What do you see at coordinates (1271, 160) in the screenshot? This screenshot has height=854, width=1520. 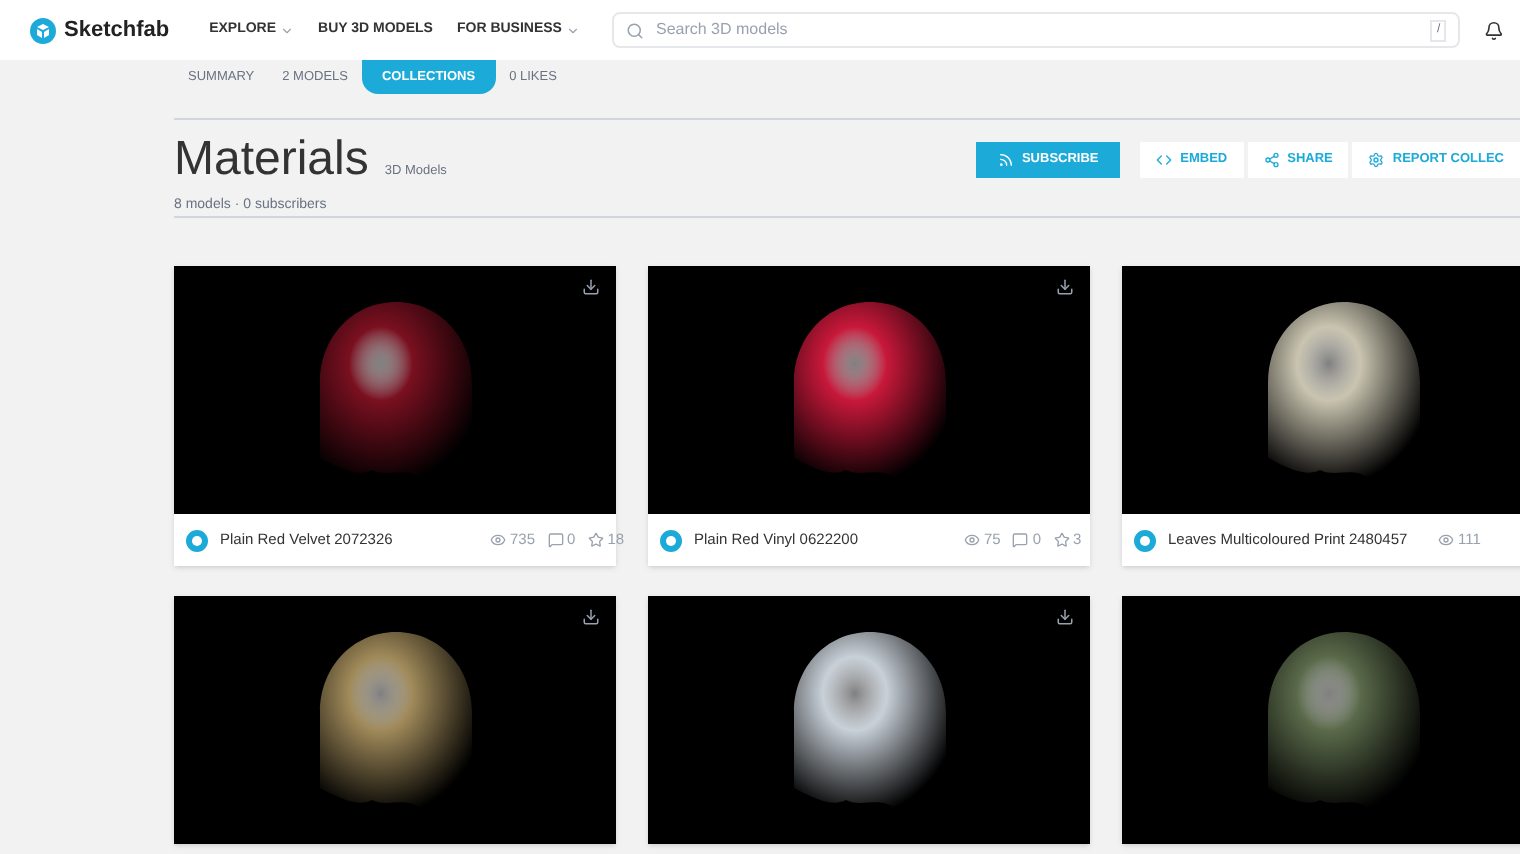 I see `share-icon` at bounding box center [1271, 160].